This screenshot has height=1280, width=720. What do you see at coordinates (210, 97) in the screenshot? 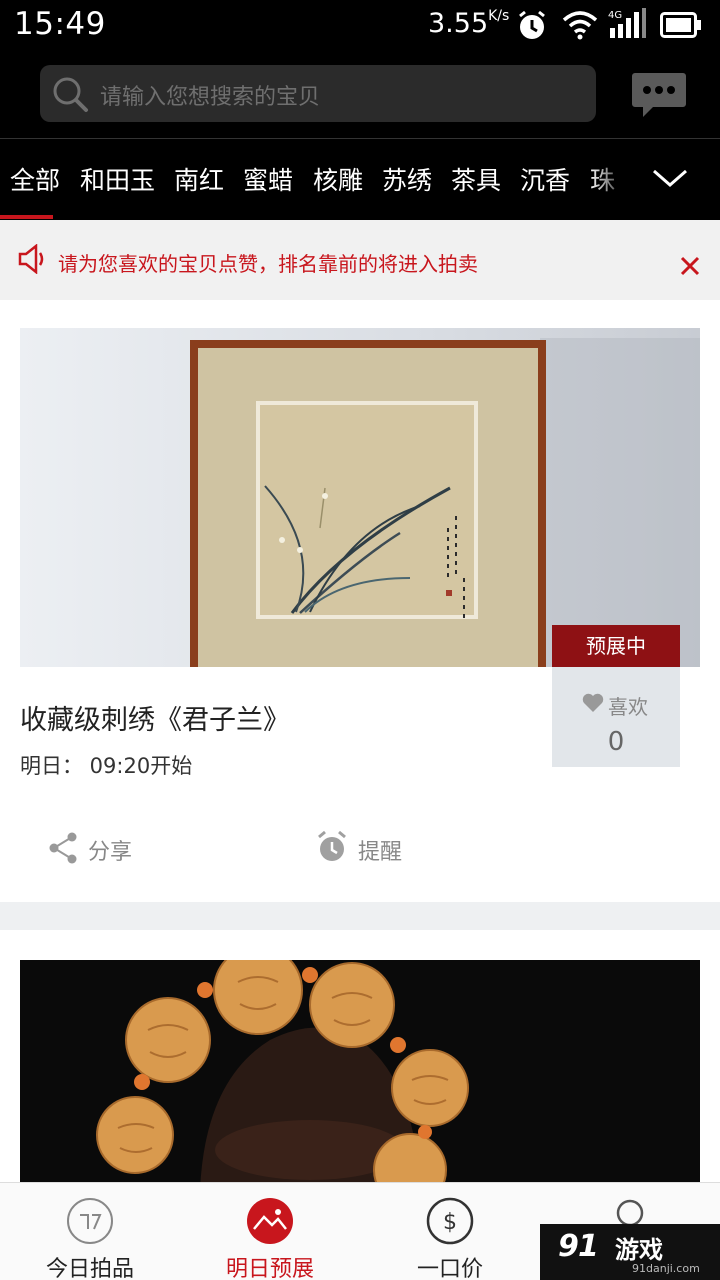
I see `search-placeholder: 请输入您想搜索的宝贝` at bounding box center [210, 97].